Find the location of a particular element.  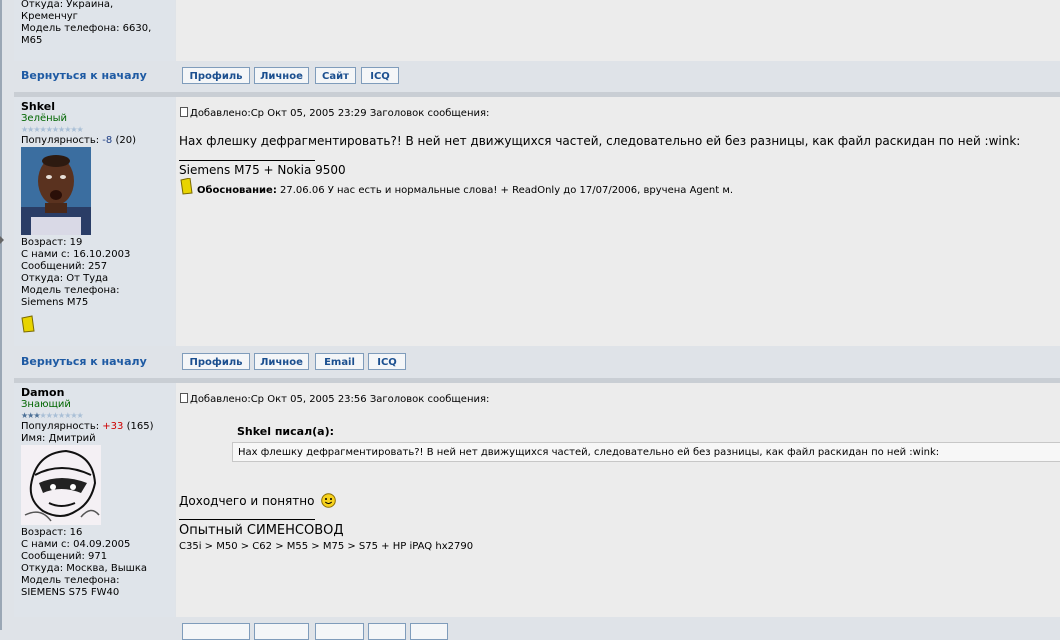

site-button-partial is located at coordinates (387, 631).